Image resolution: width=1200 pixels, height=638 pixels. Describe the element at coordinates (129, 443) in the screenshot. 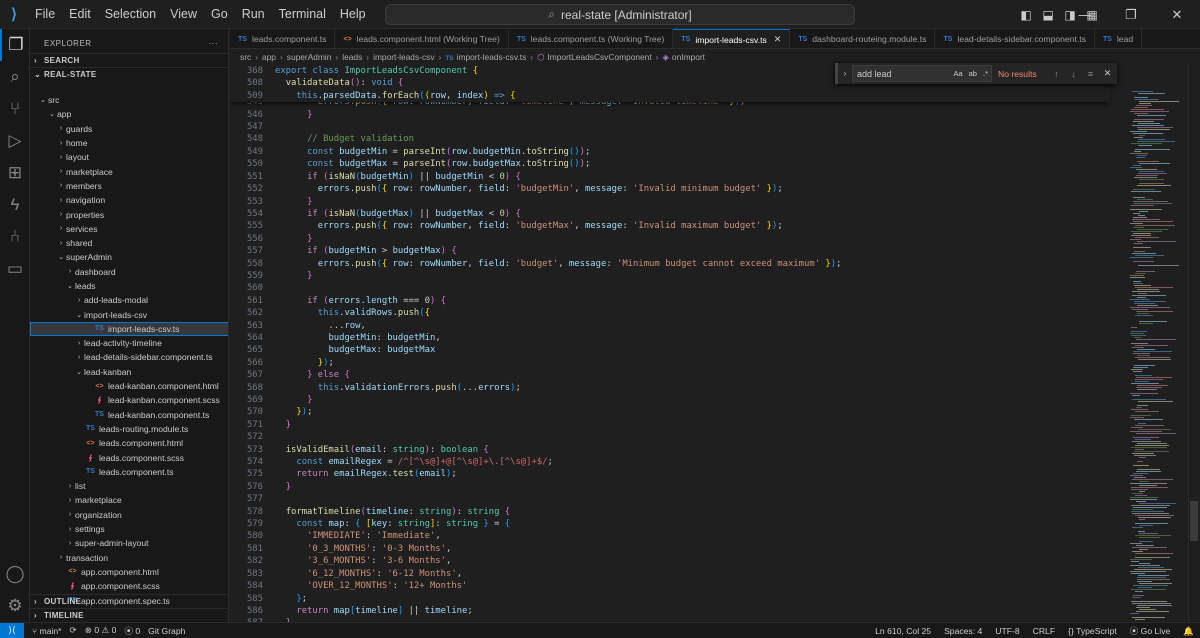

I see `tree-file: <> leads.component.html` at that location.